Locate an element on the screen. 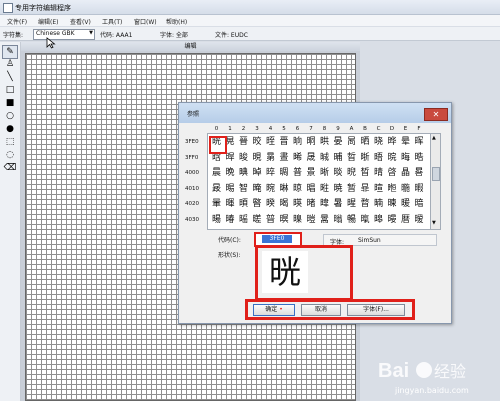 The image size is (500, 401). character-cell: 暟 is located at coordinates (311, 220).